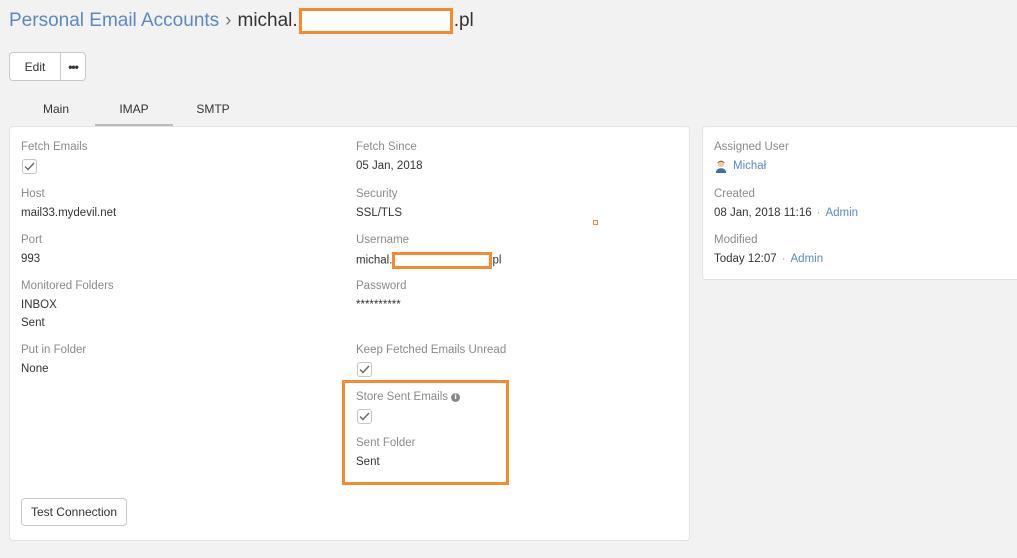 The height and width of the screenshot is (558, 1017). Describe the element at coordinates (213, 112) in the screenshot. I see `tab-smtp: SMTP` at that location.